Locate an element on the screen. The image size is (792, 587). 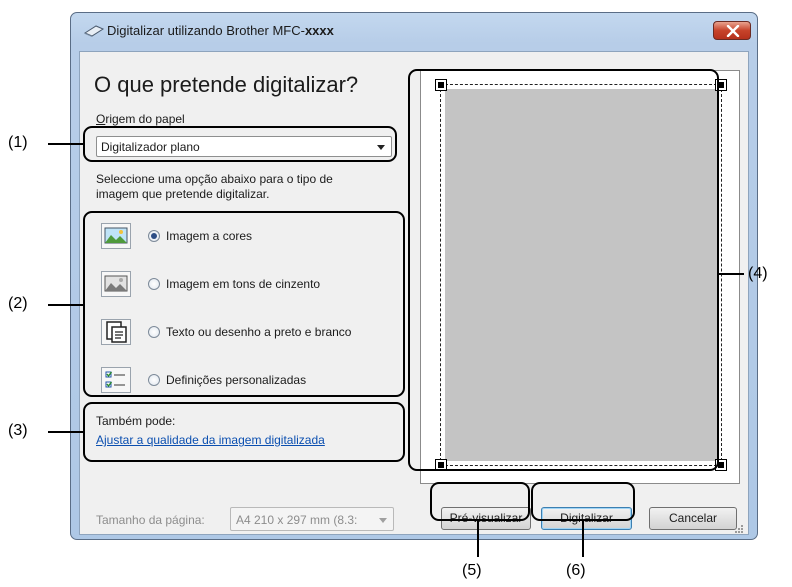
close-button is located at coordinates (732, 30).